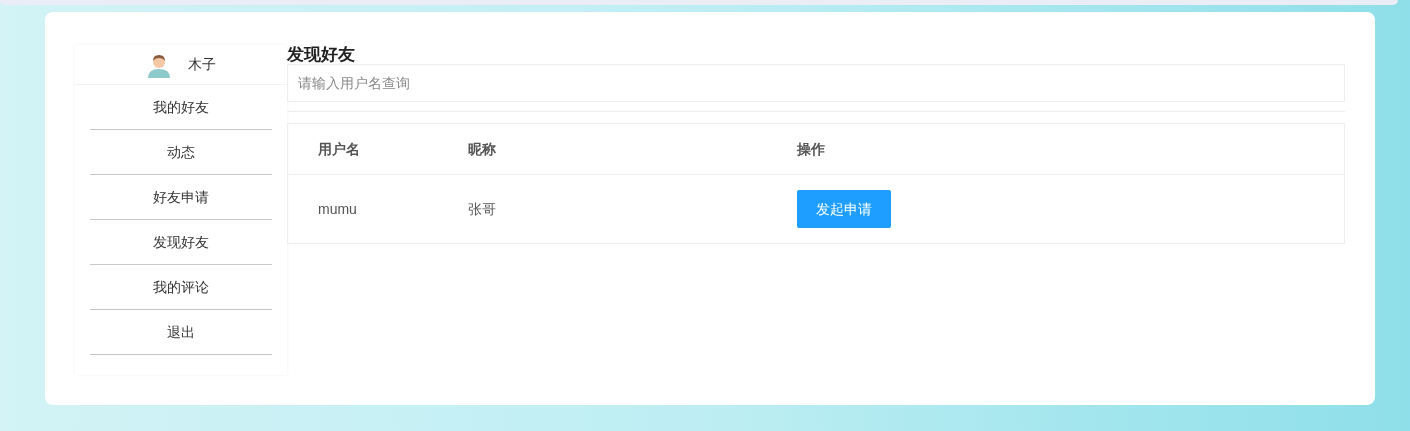 This screenshot has width=1410, height=431. What do you see at coordinates (181, 152) in the screenshot?
I see `menu-item: 动态` at bounding box center [181, 152].